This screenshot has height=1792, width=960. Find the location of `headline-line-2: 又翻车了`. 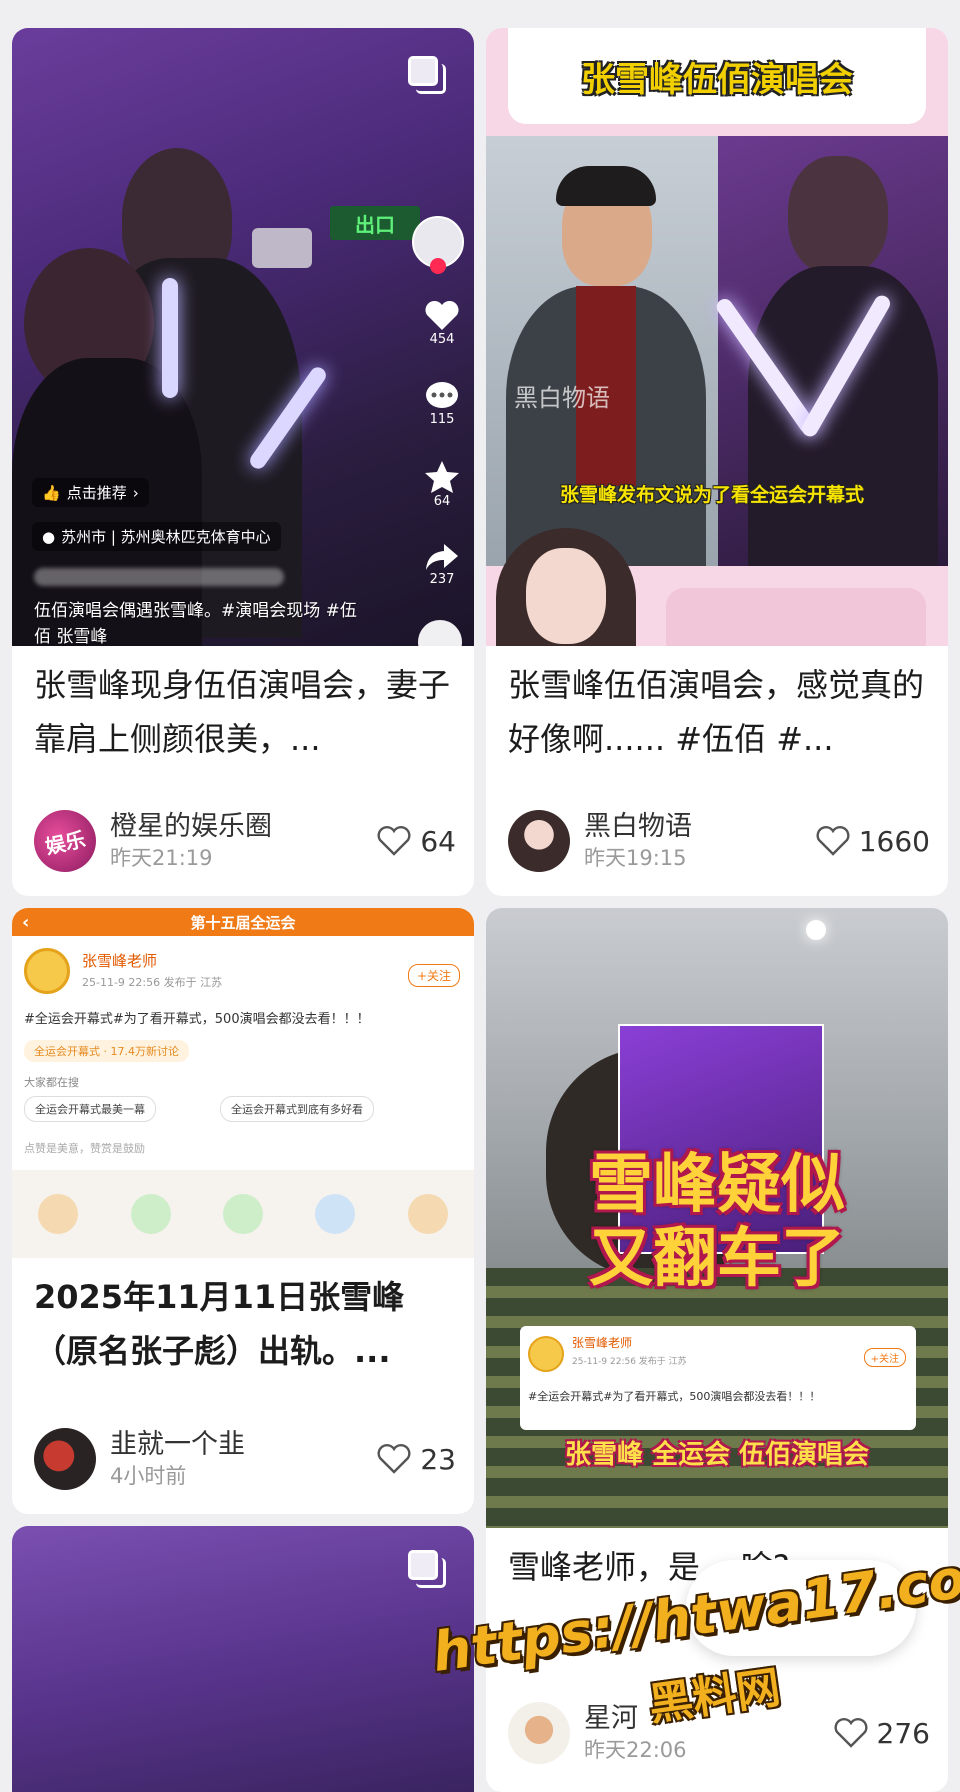

headline-line-2: 又翻车了 is located at coordinates (717, 1259).